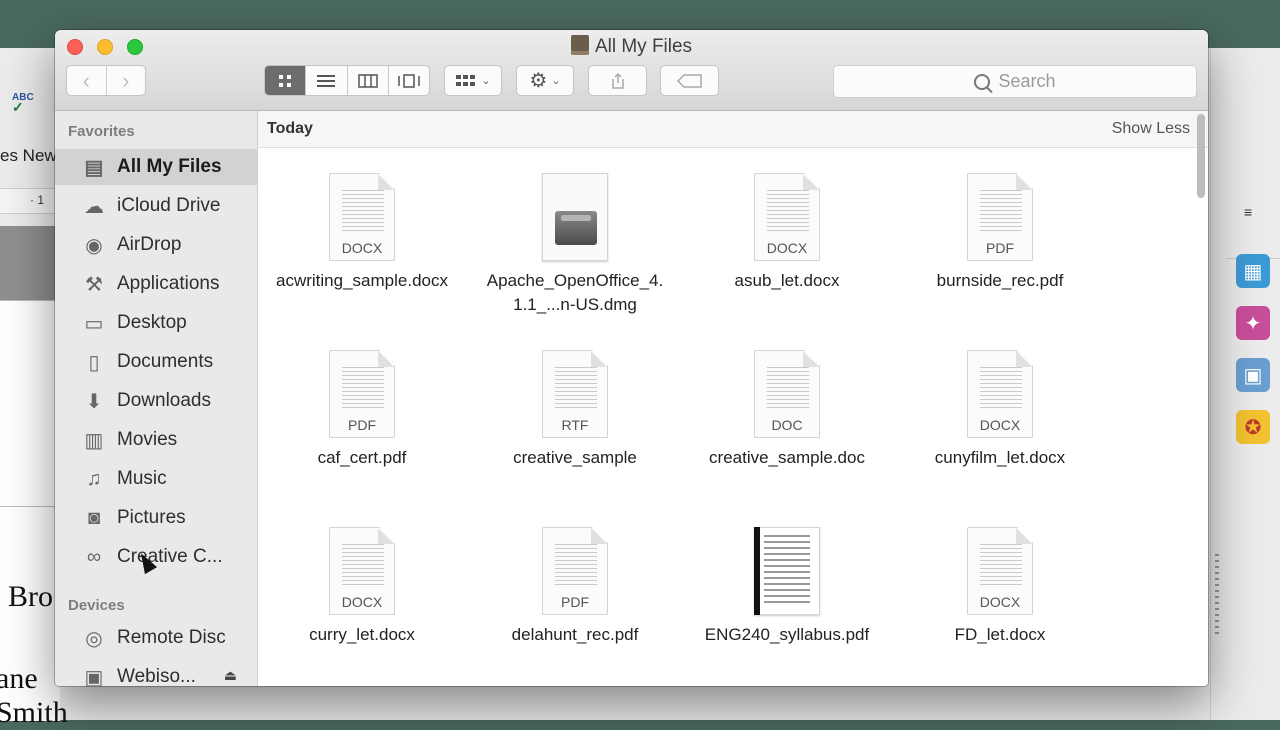 The height and width of the screenshot is (730, 1280). Describe the element at coordinates (1000, 410) in the screenshot. I see `file-item: DOCX cunyfilm_let.docx` at that location.